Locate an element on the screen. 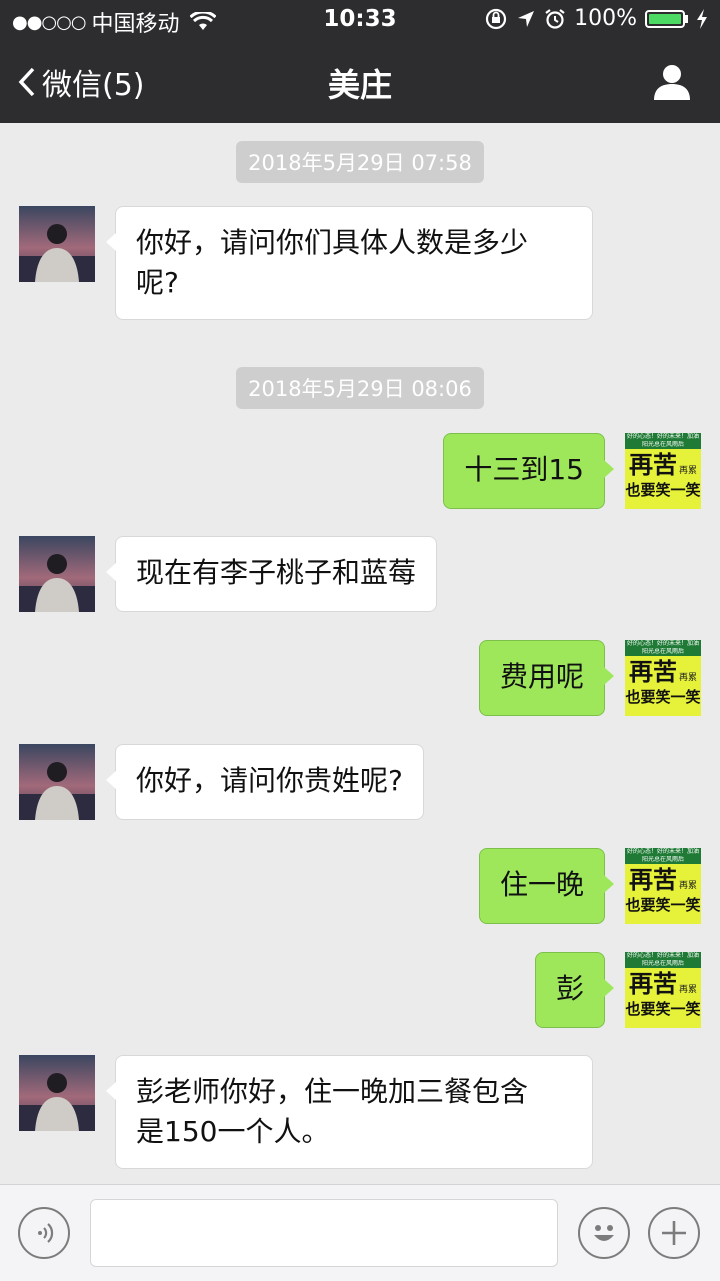 The image size is (720, 1281). battery-icon is located at coordinates (665, 18).